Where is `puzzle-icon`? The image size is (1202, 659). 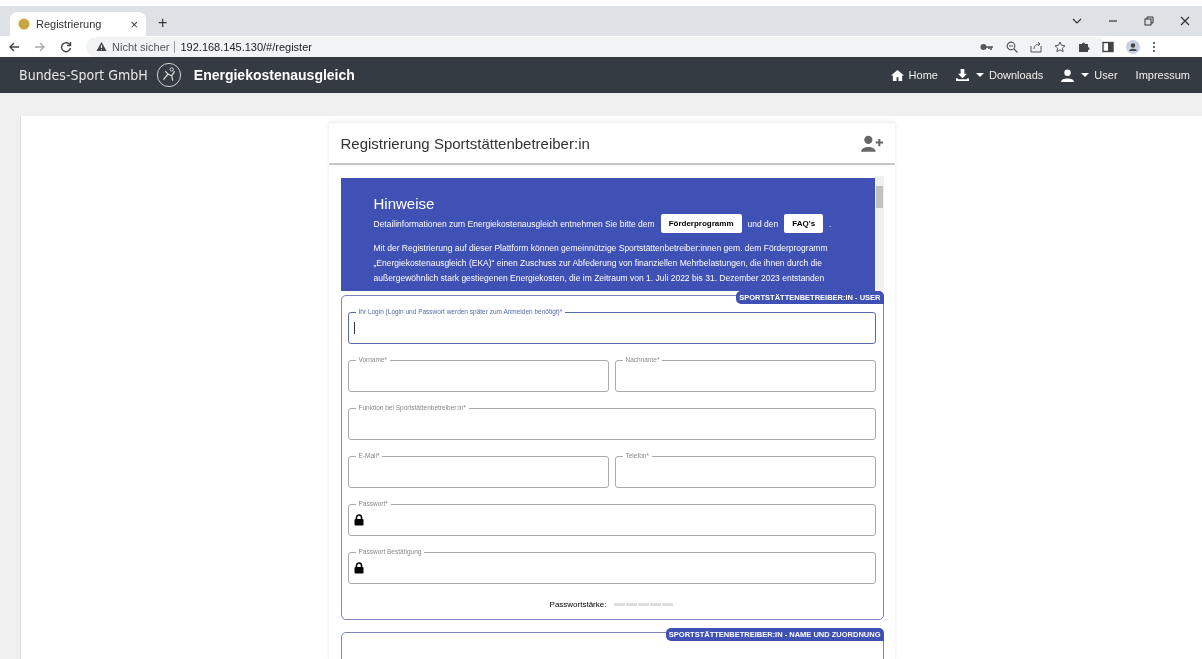 puzzle-icon is located at coordinates (1084, 46).